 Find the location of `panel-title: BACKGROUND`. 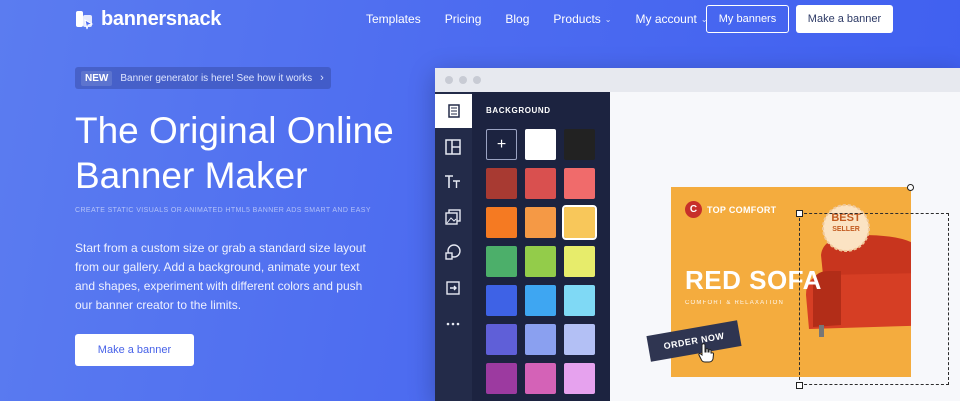

panel-title: BACKGROUND is located at coordinates (518, 110).